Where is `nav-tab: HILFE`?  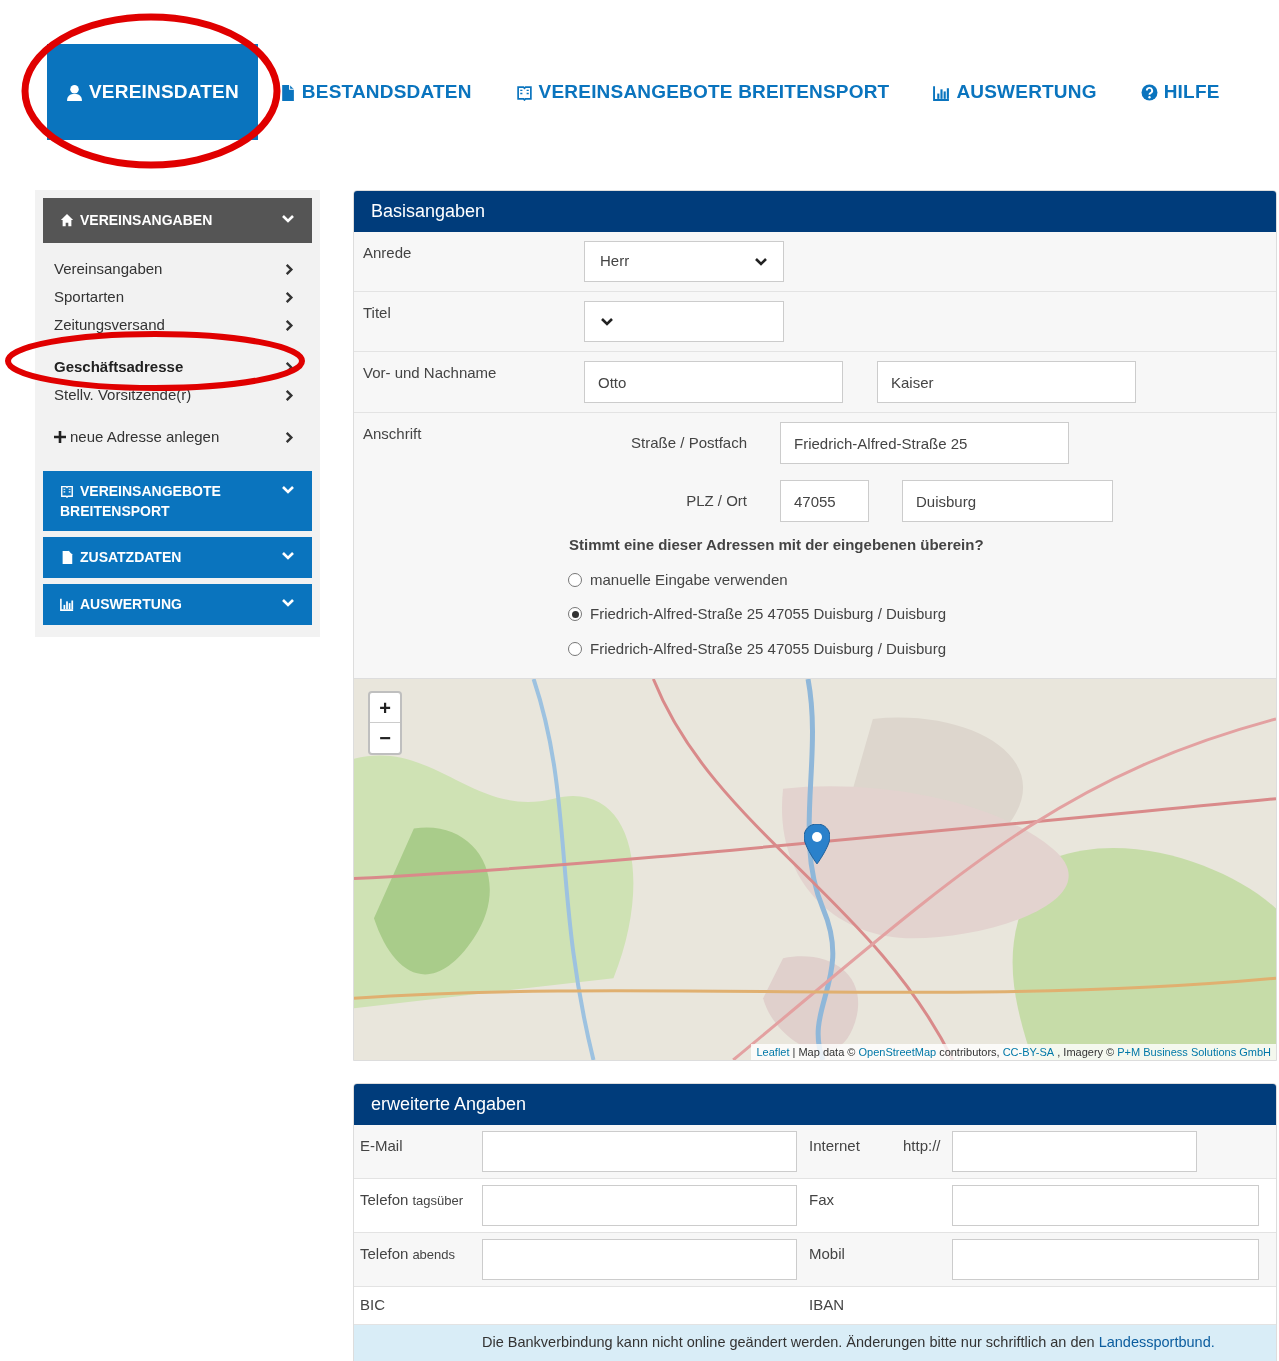
nav-tab: HILFE is located at coordinates (1180, 92).